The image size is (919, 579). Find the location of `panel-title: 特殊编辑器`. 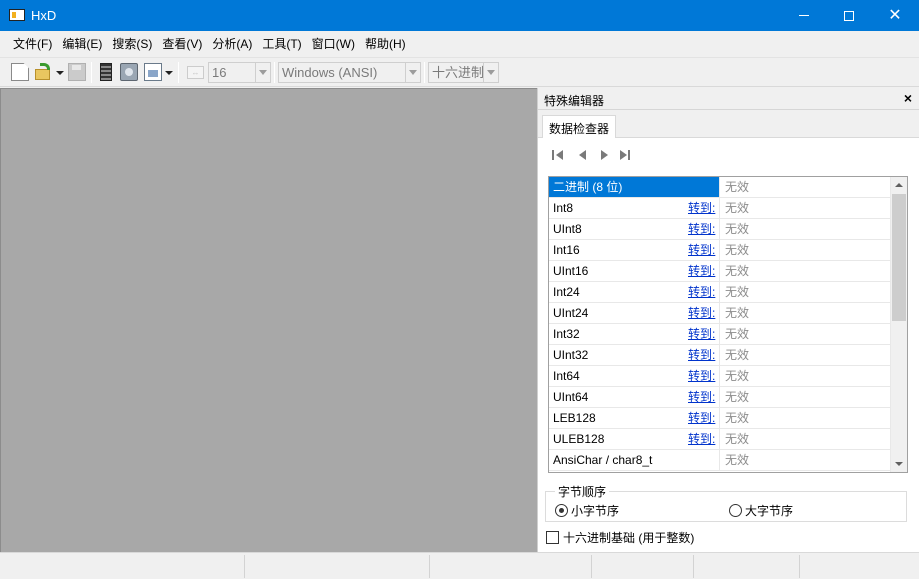

panel-title: 特殊编辑器 is located at coordinates (574, 101).